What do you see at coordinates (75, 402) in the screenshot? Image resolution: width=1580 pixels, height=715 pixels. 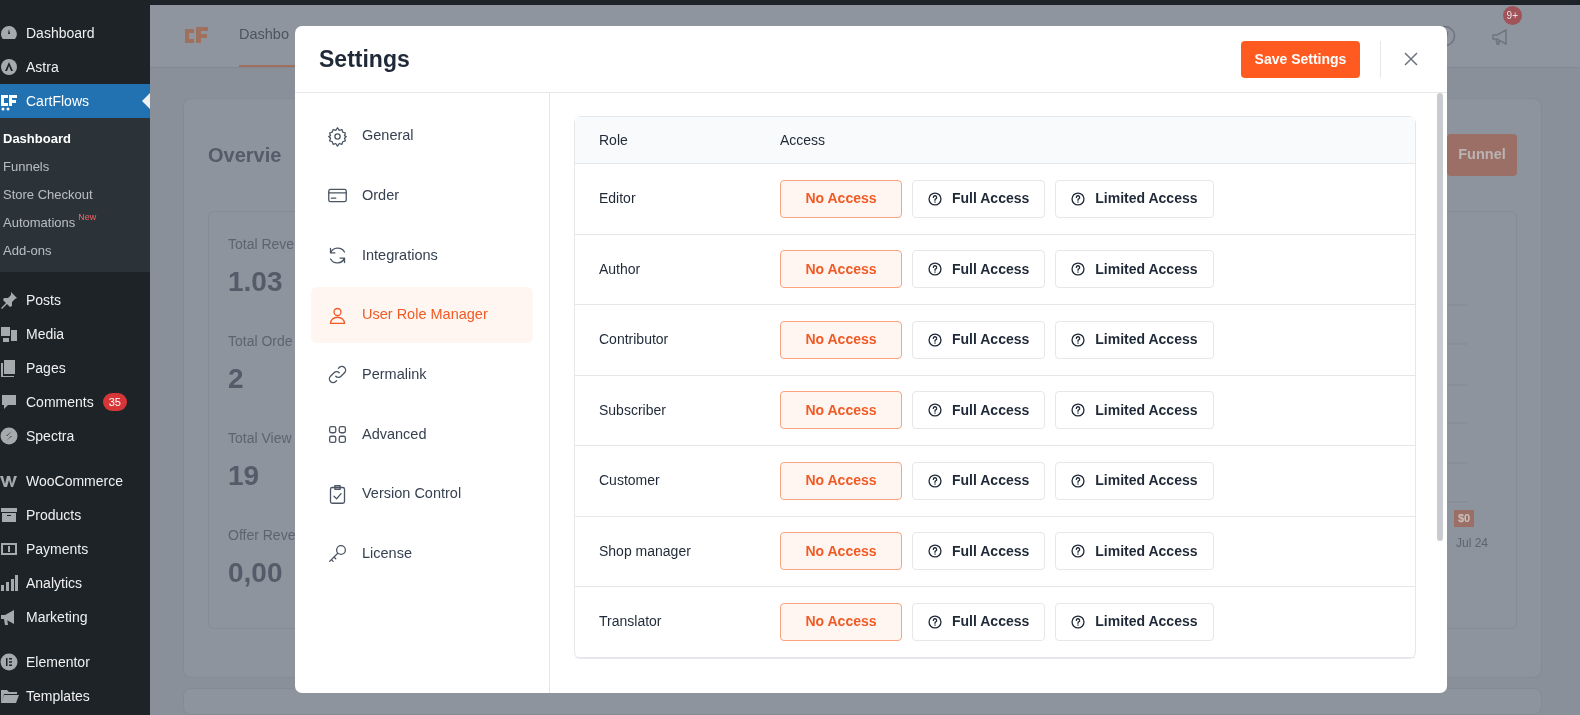 I see `sidebar-item: Comments 35` at bounding box center [75, 402].